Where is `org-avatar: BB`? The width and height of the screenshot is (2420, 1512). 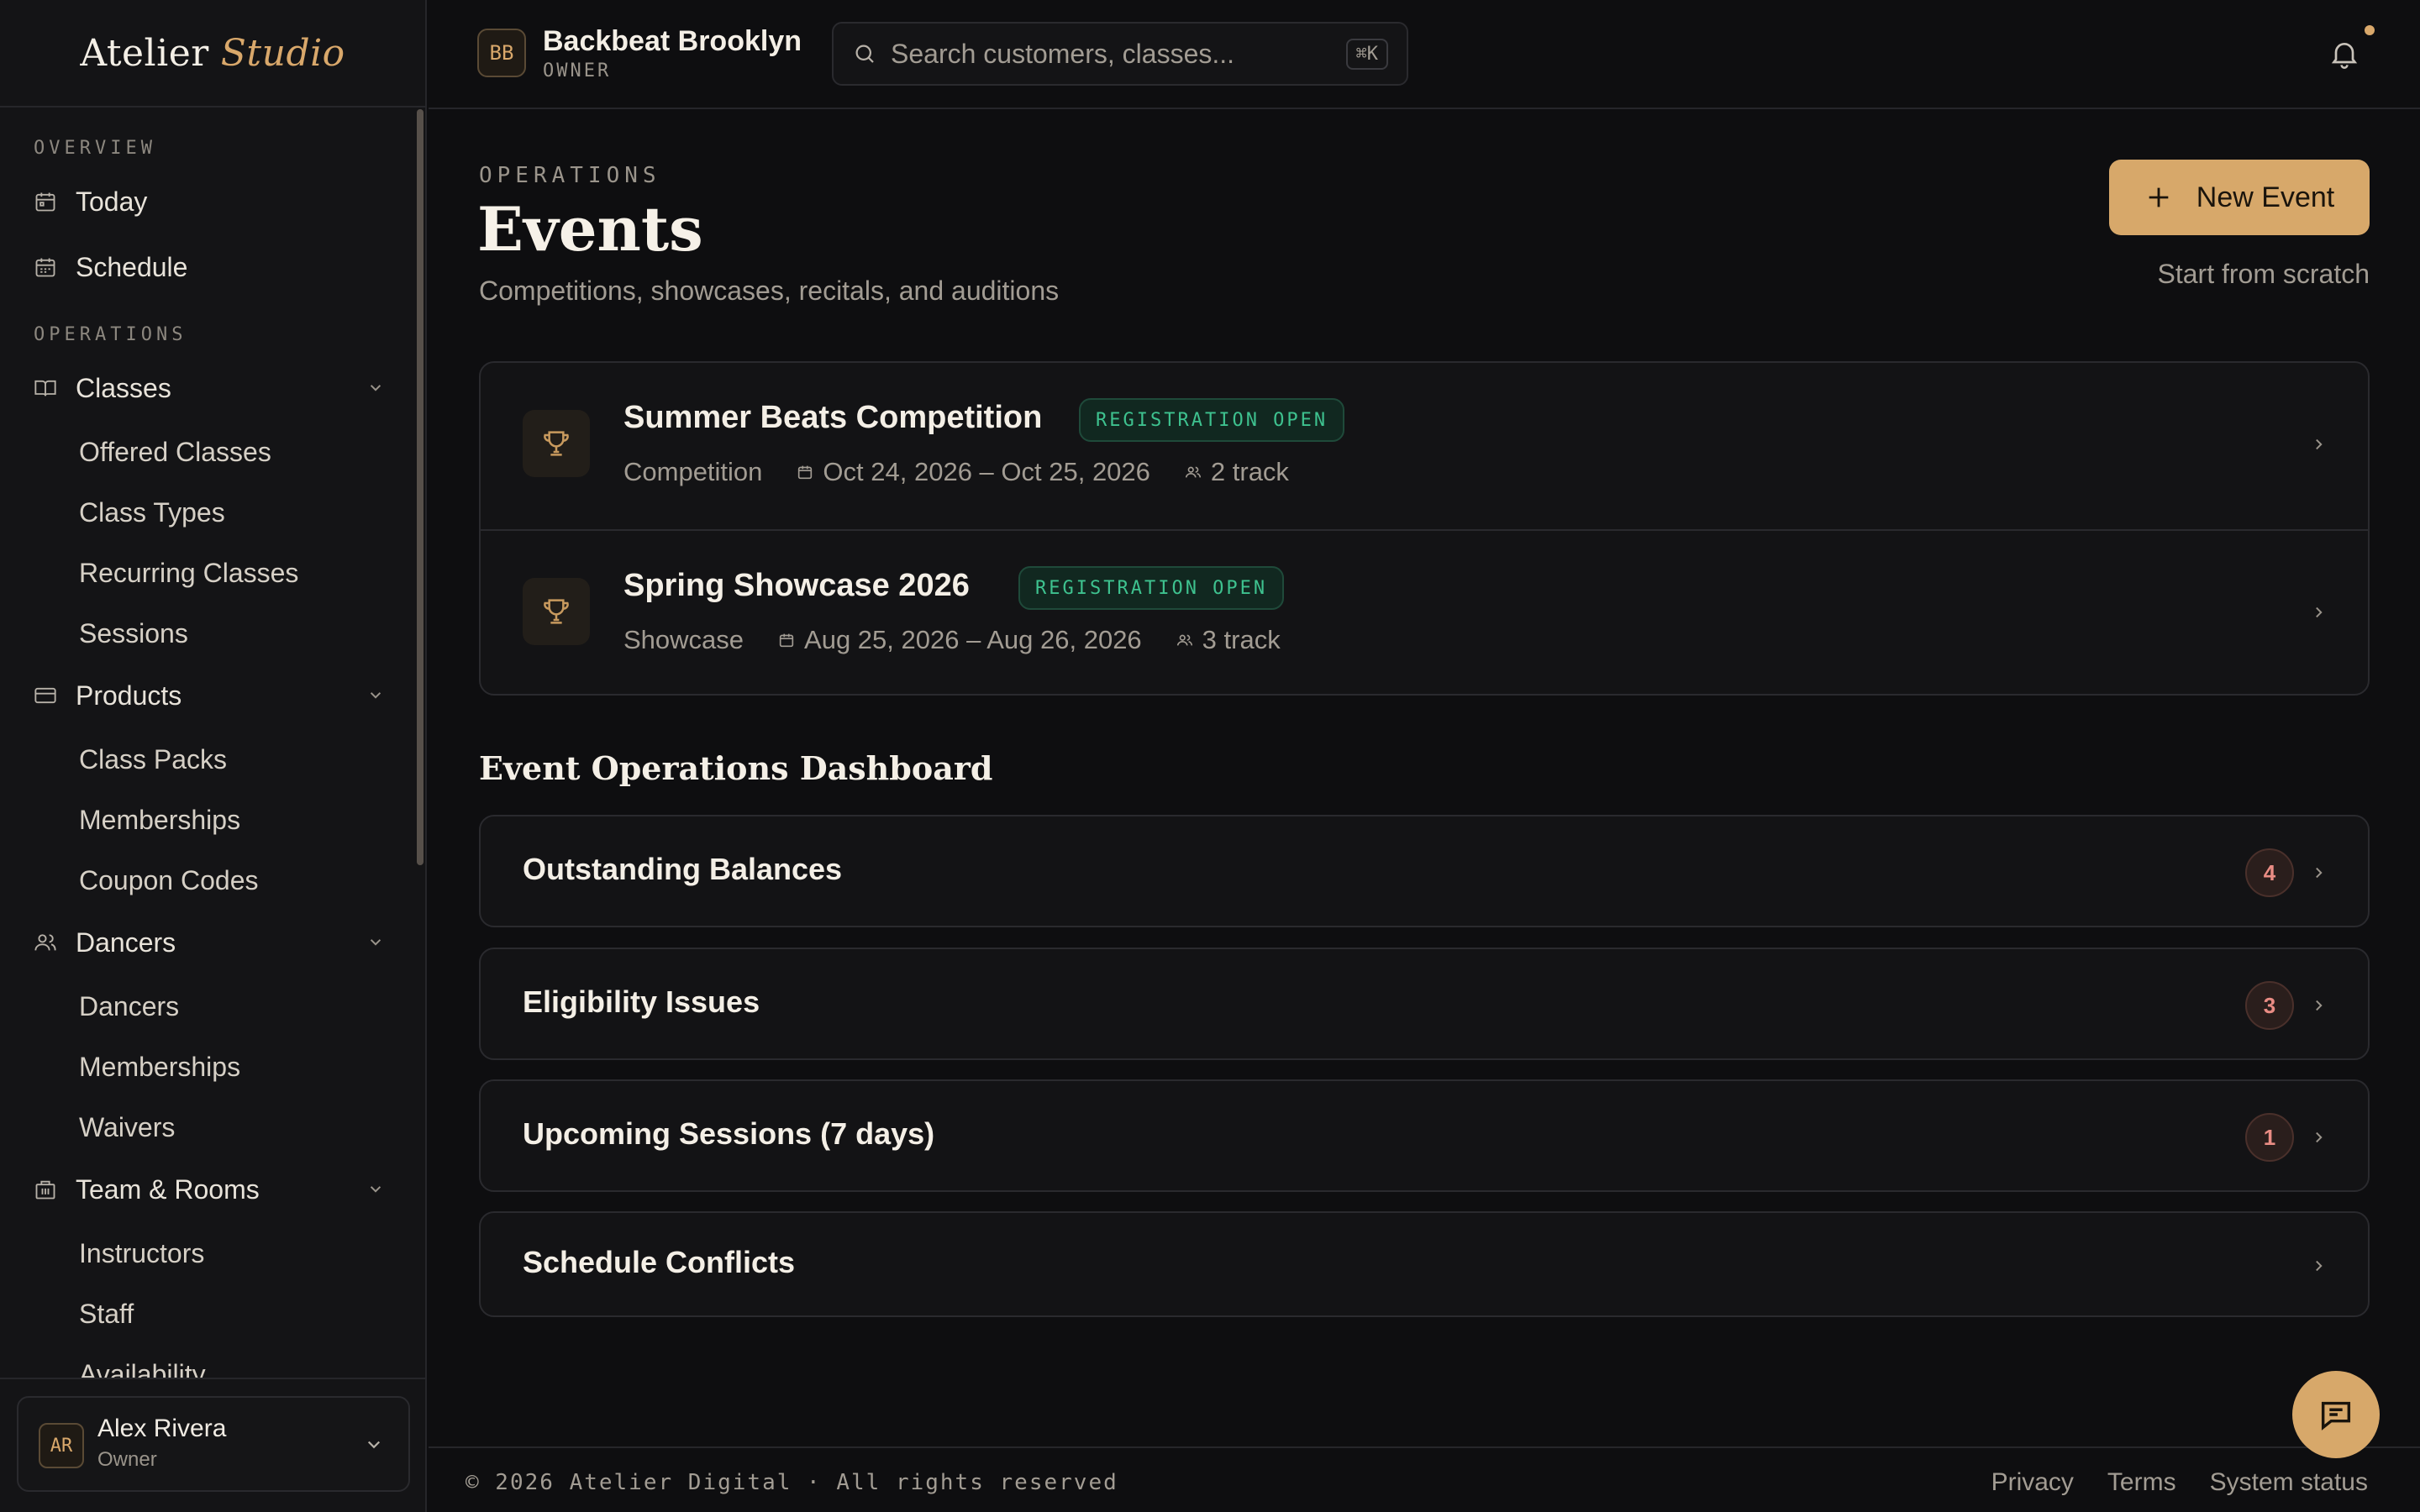
org-avatar: BB is located at coordinates (501, 53).